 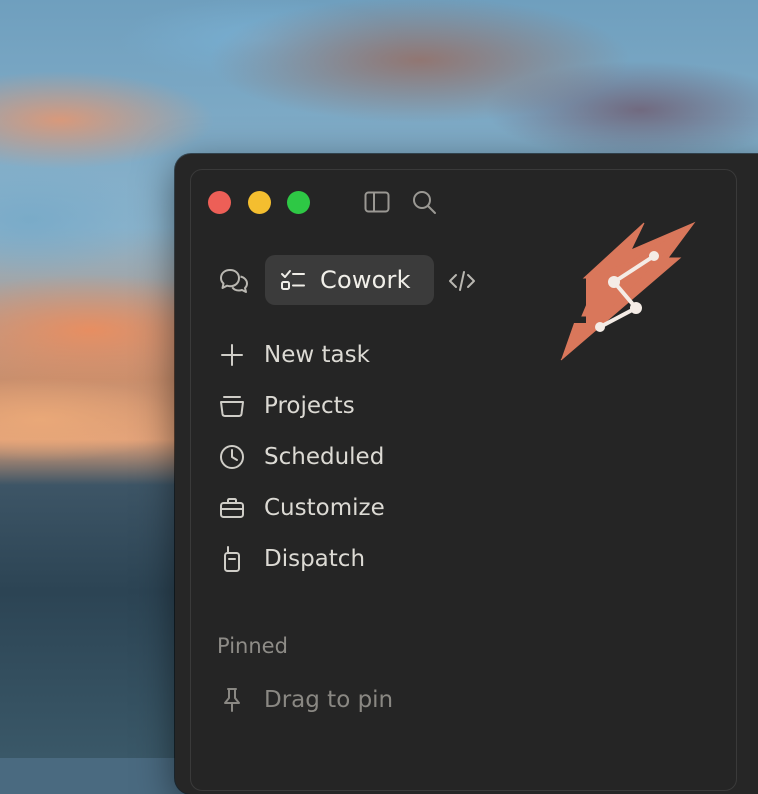 I want to click on search-icon, so click(x=424, y=202).